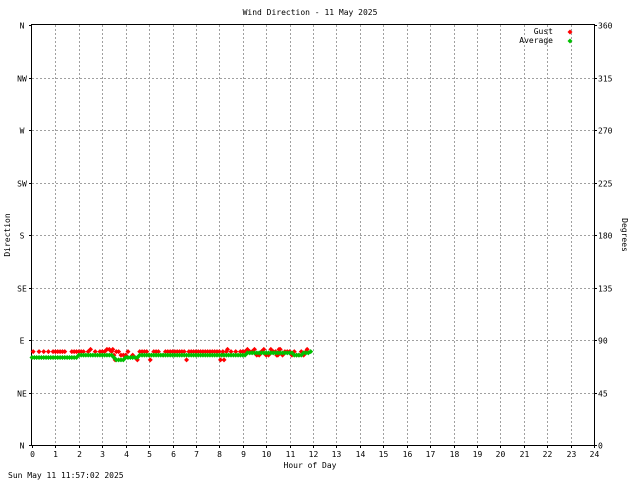 This screenshot has width=640, height=480. Describe the element at coordinates (267, 454) in the screenshot. I see `x-tick-label: 10` at that location.